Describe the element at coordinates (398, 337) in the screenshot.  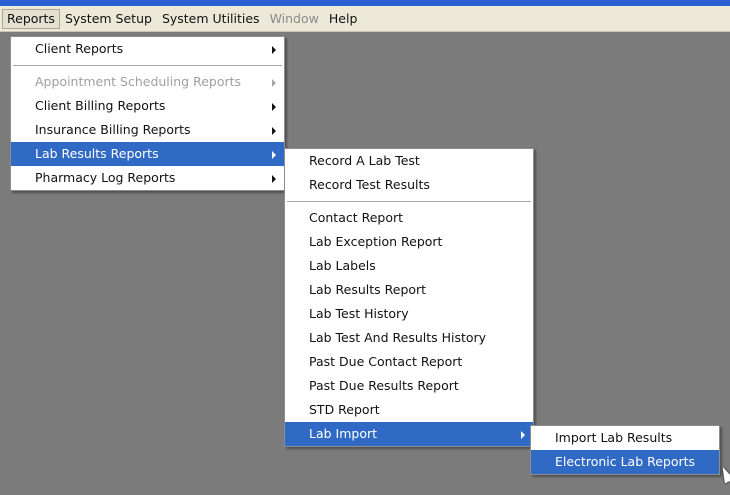
I see `menu-item-label: Lab Test And Results History` at that location.